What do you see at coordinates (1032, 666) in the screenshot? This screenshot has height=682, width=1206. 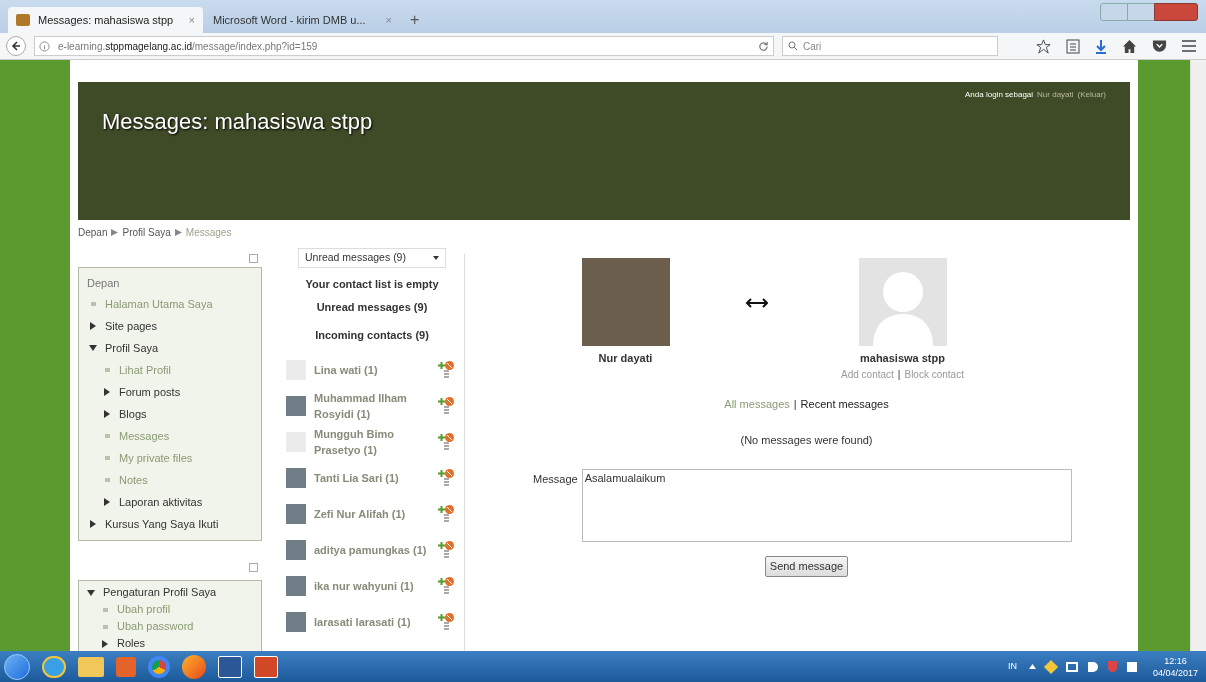 I see `caret-up-icon` at bounding box center [1032, 666].